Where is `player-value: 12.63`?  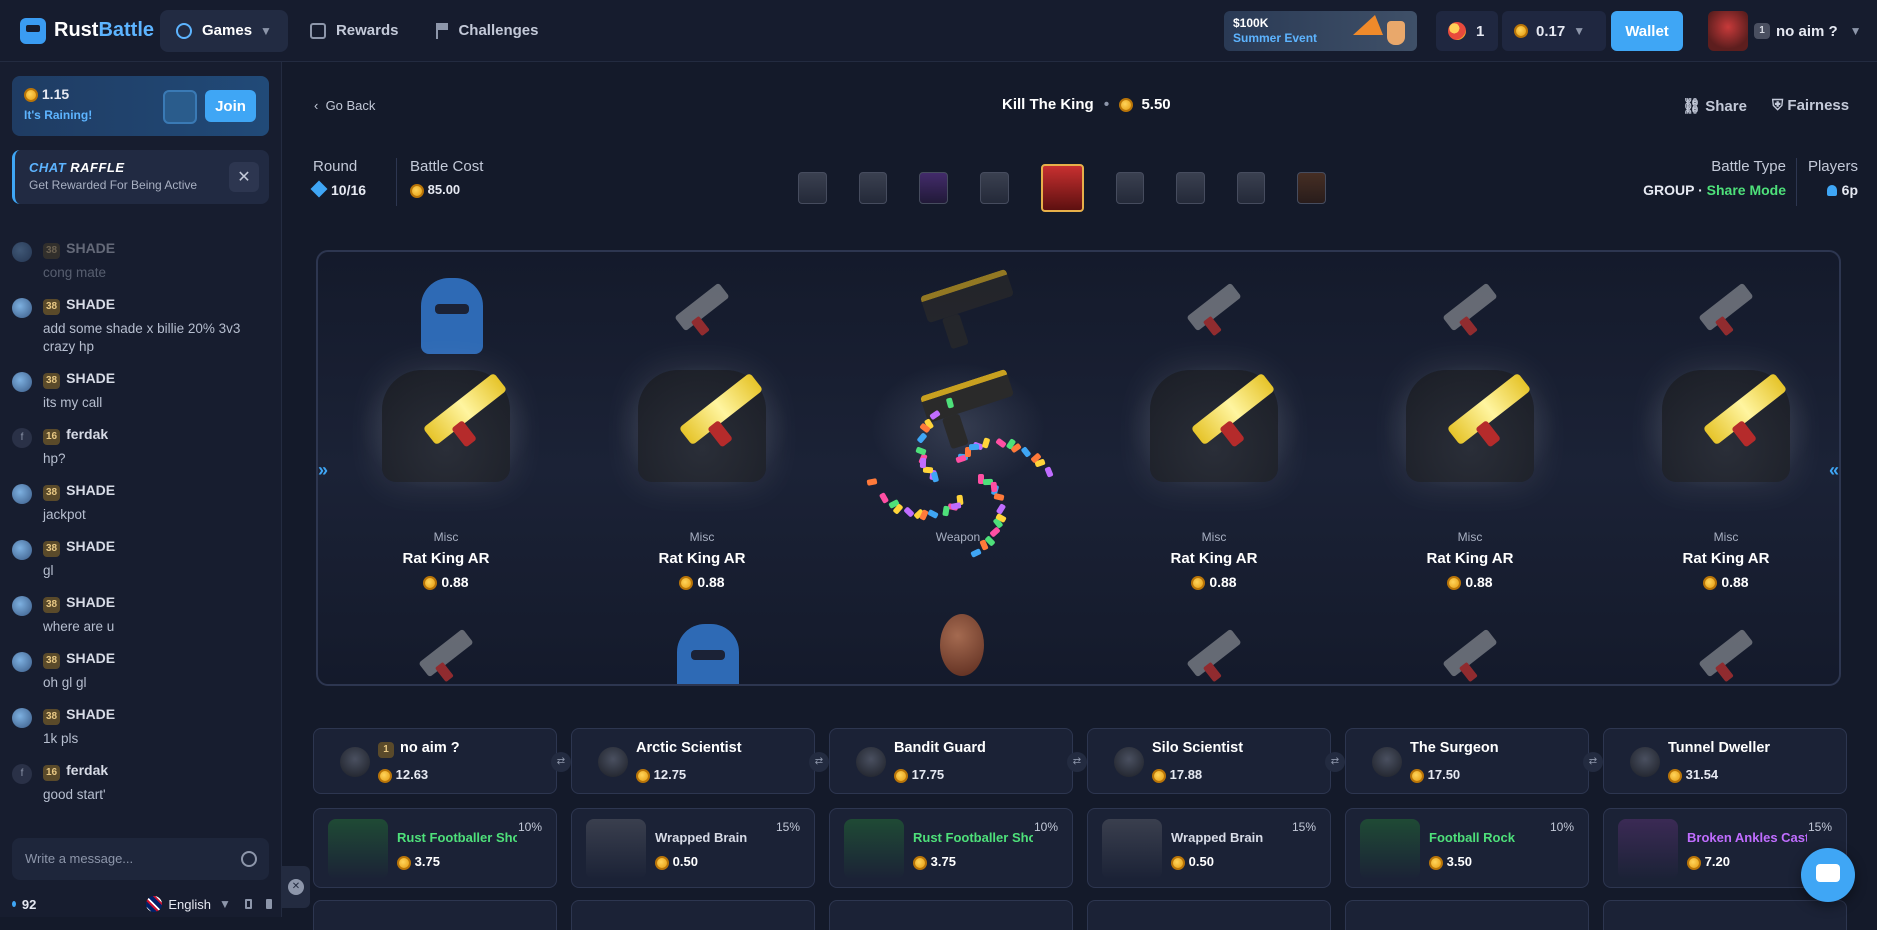 player-value: 12.63 is located at coordinates (403, 775).